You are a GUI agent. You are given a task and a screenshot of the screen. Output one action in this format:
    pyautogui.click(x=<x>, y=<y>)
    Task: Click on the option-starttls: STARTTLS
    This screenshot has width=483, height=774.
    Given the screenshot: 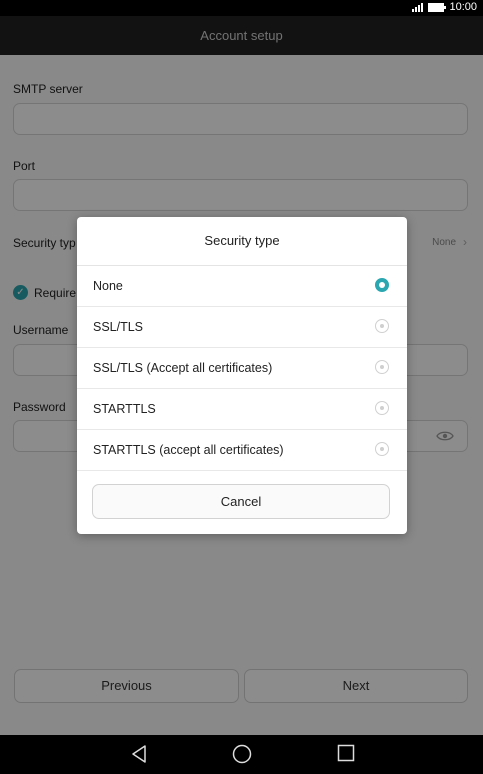 What is the action you would take?
    pyautogui.click(x=242, y=409)
    